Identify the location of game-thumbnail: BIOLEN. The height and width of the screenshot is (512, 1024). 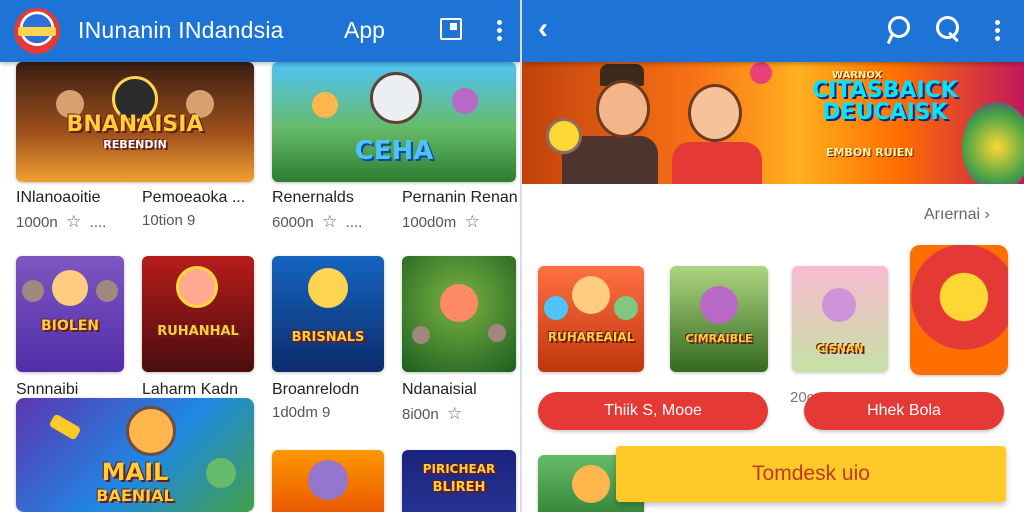
(70, 314).